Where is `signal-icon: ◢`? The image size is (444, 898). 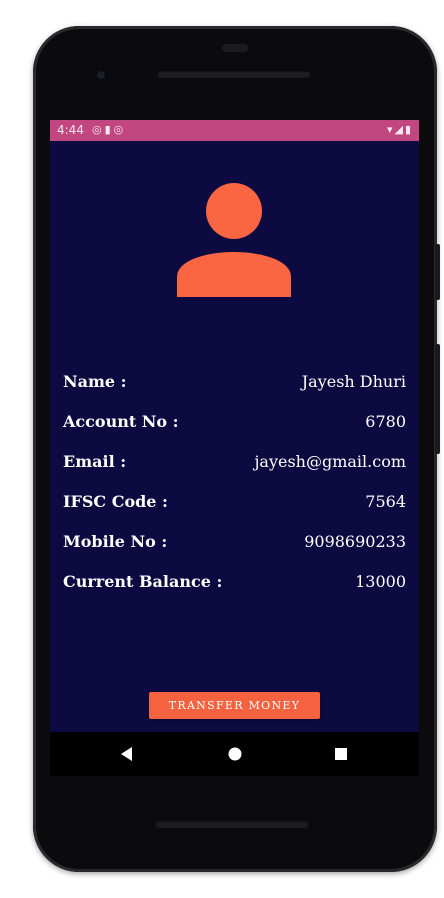
signal-icon: ◢ is located at coordinates (399, 129).